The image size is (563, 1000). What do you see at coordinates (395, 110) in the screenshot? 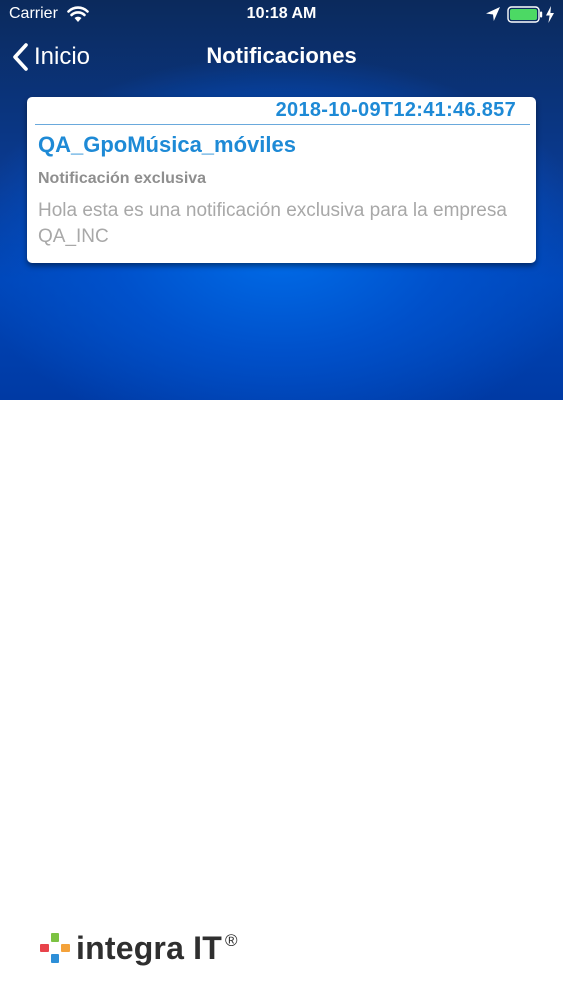
I see `notification-timestamp: 2018-10-09T12:41:46.857` at bounding box center [395, 110].